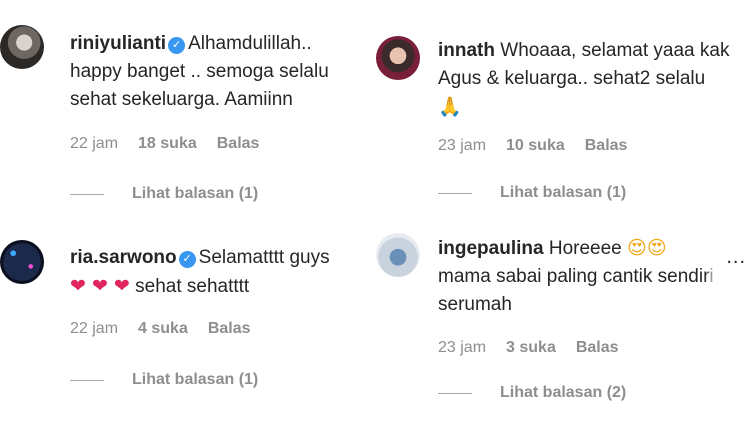 This screenshot has height=422, width=750. What do you see at coordinates (192, 286) in the screenshot?
I see `comment-text-line: sehat sehatttt` at bounding box center [192, 286].